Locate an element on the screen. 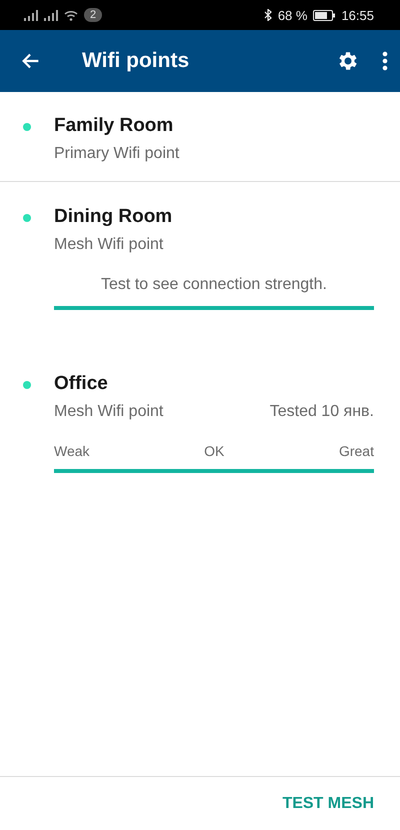 This screenshot has width=400, height=830. test-mesh-button: TEST MESH is located at coordinates (328, 803).